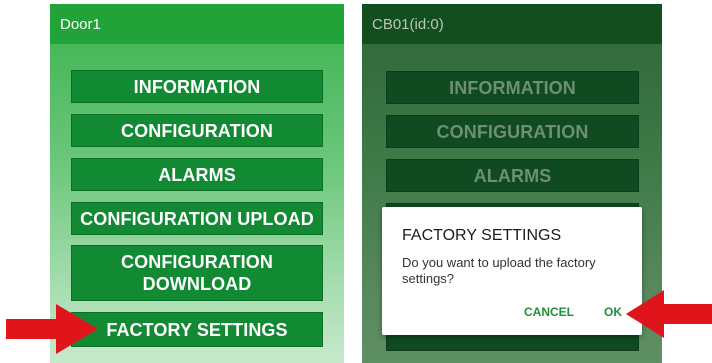 Image resolution: width=712 pixels, height=363 pixels. Describe the element at coordinates (512, 24) in the screenshot. I see `app-bar: CB01(id:0)` at that location.